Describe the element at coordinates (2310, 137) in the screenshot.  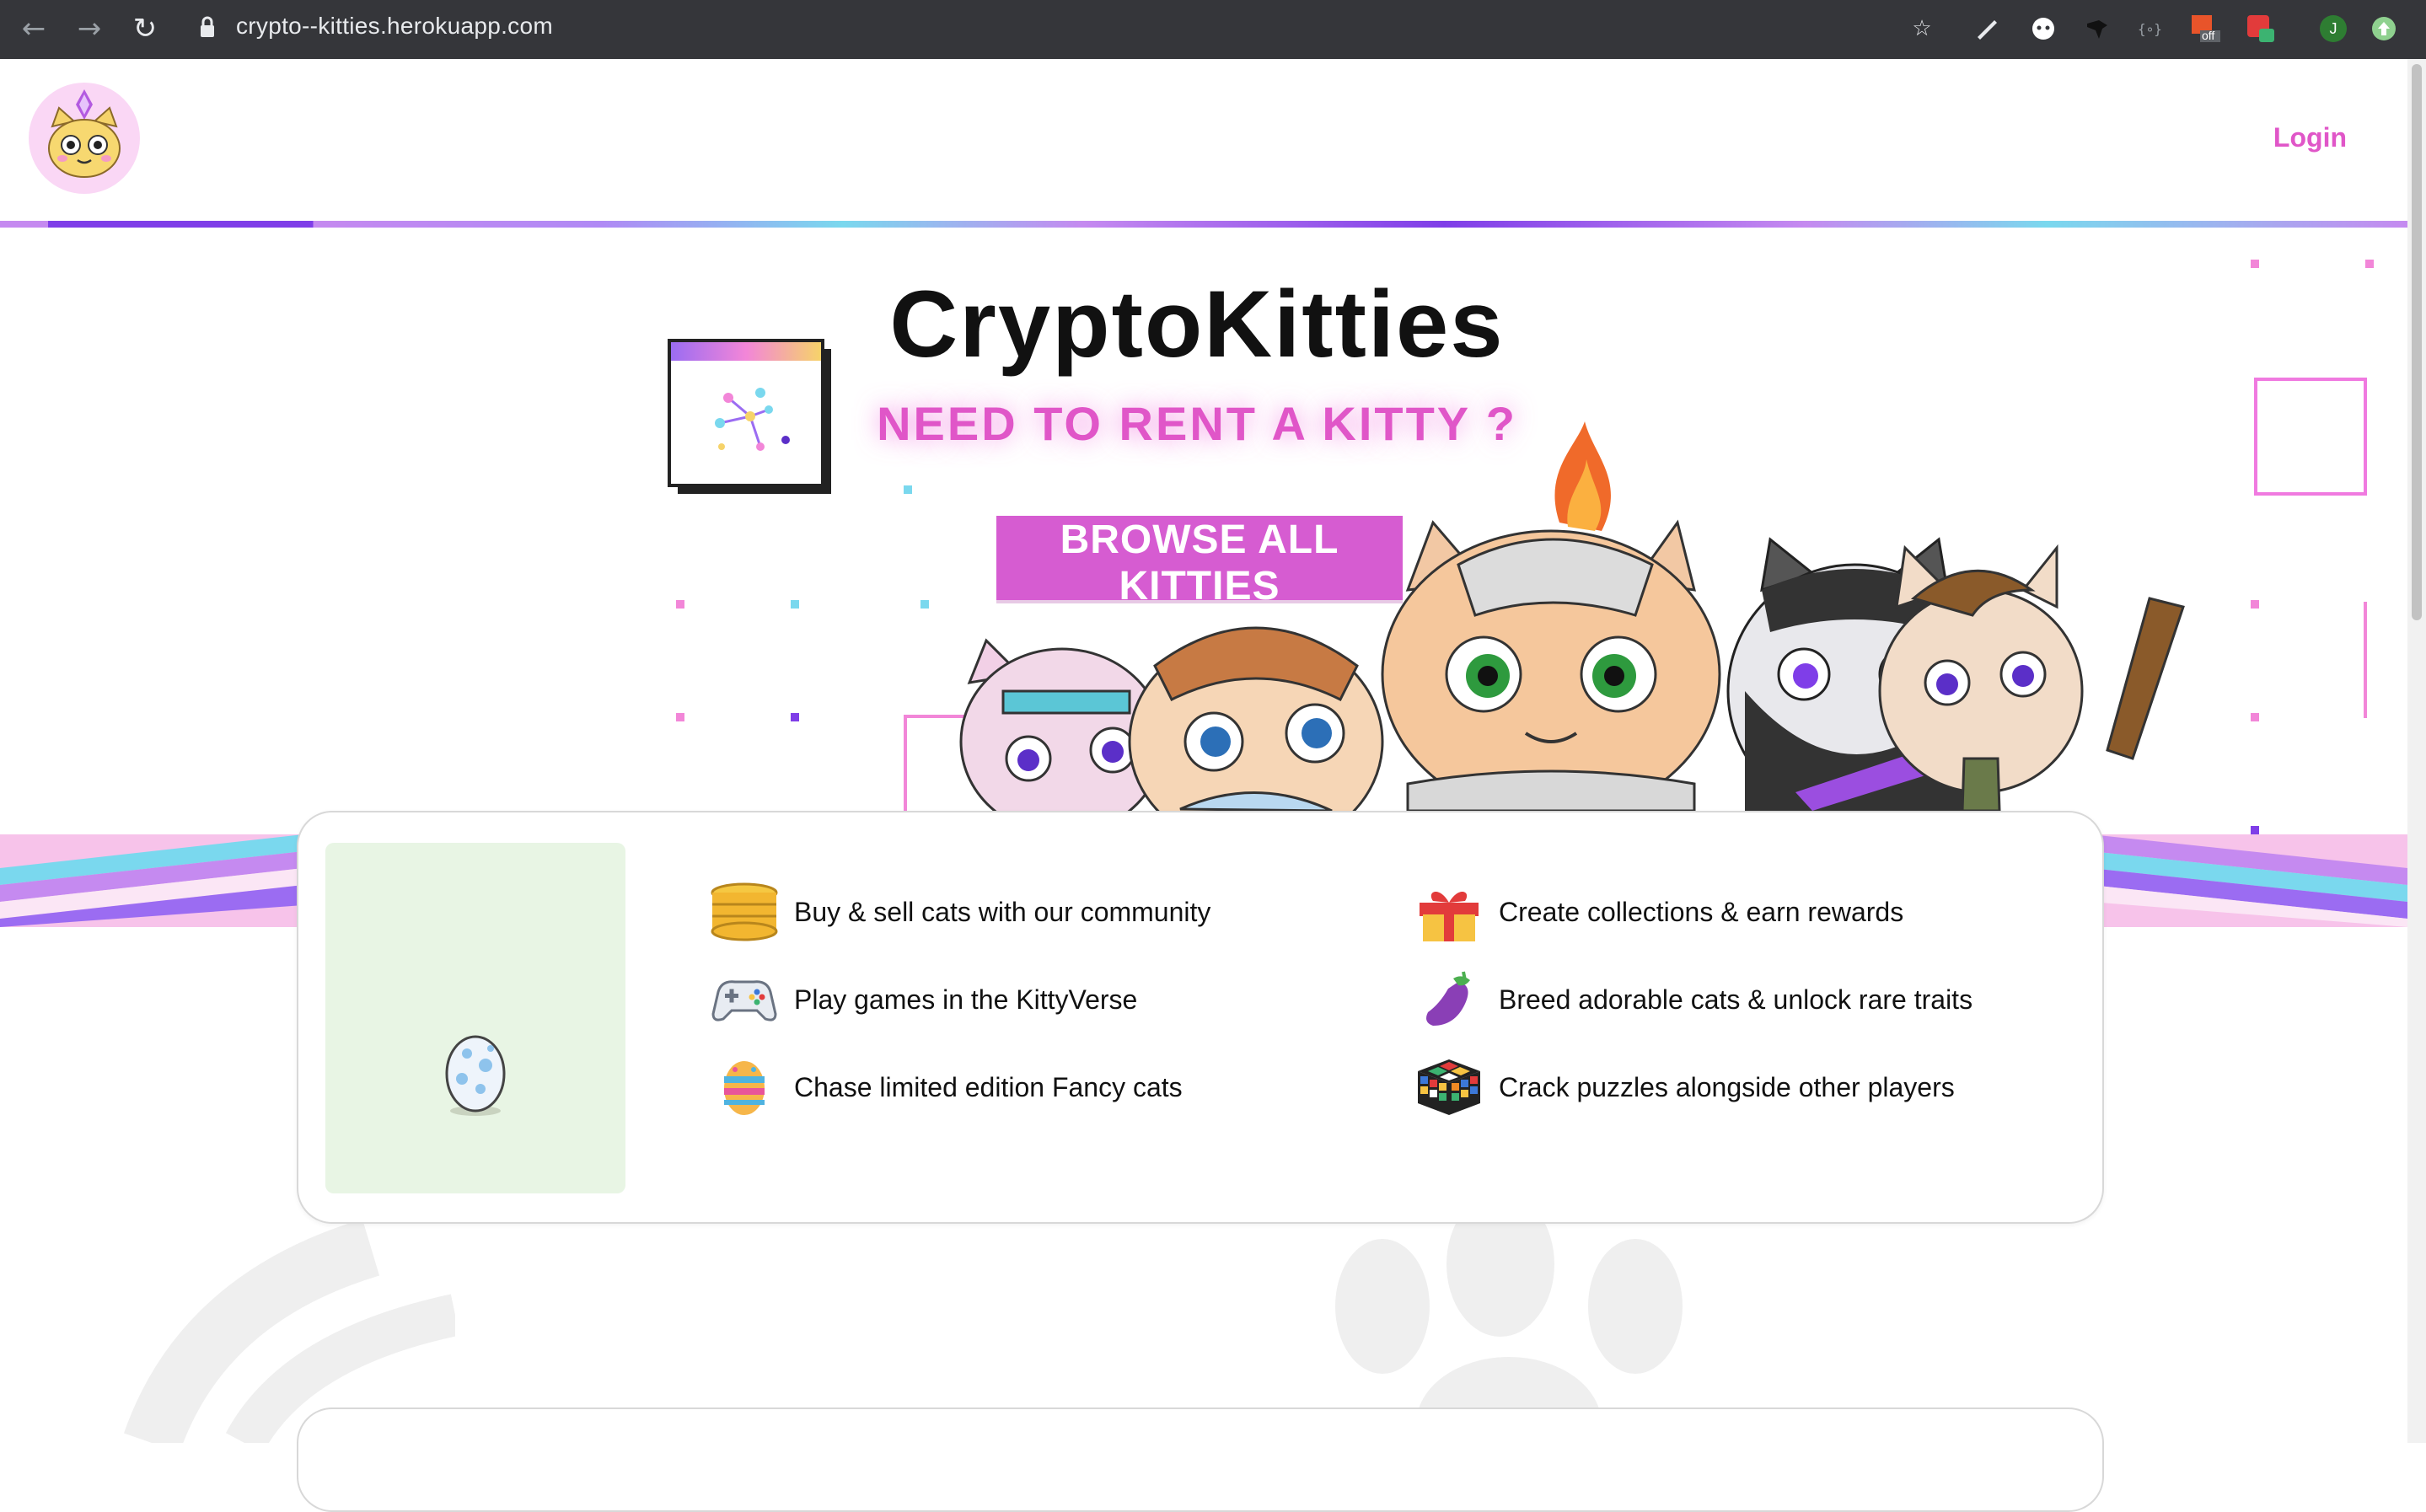
I see `login-link: Login` at that location.